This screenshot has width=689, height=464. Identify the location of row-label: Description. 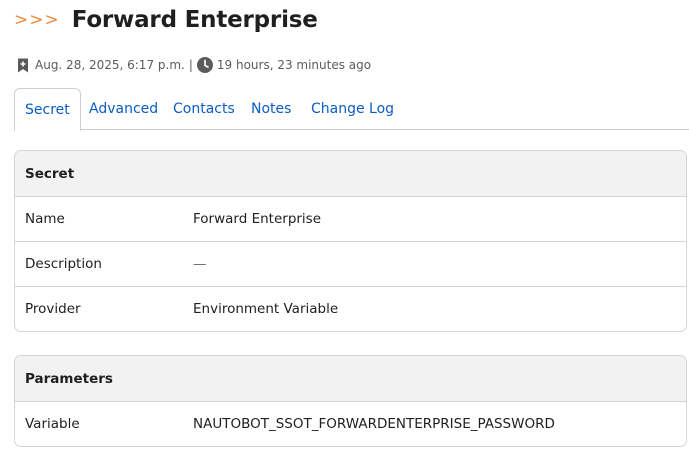
(63, 264).